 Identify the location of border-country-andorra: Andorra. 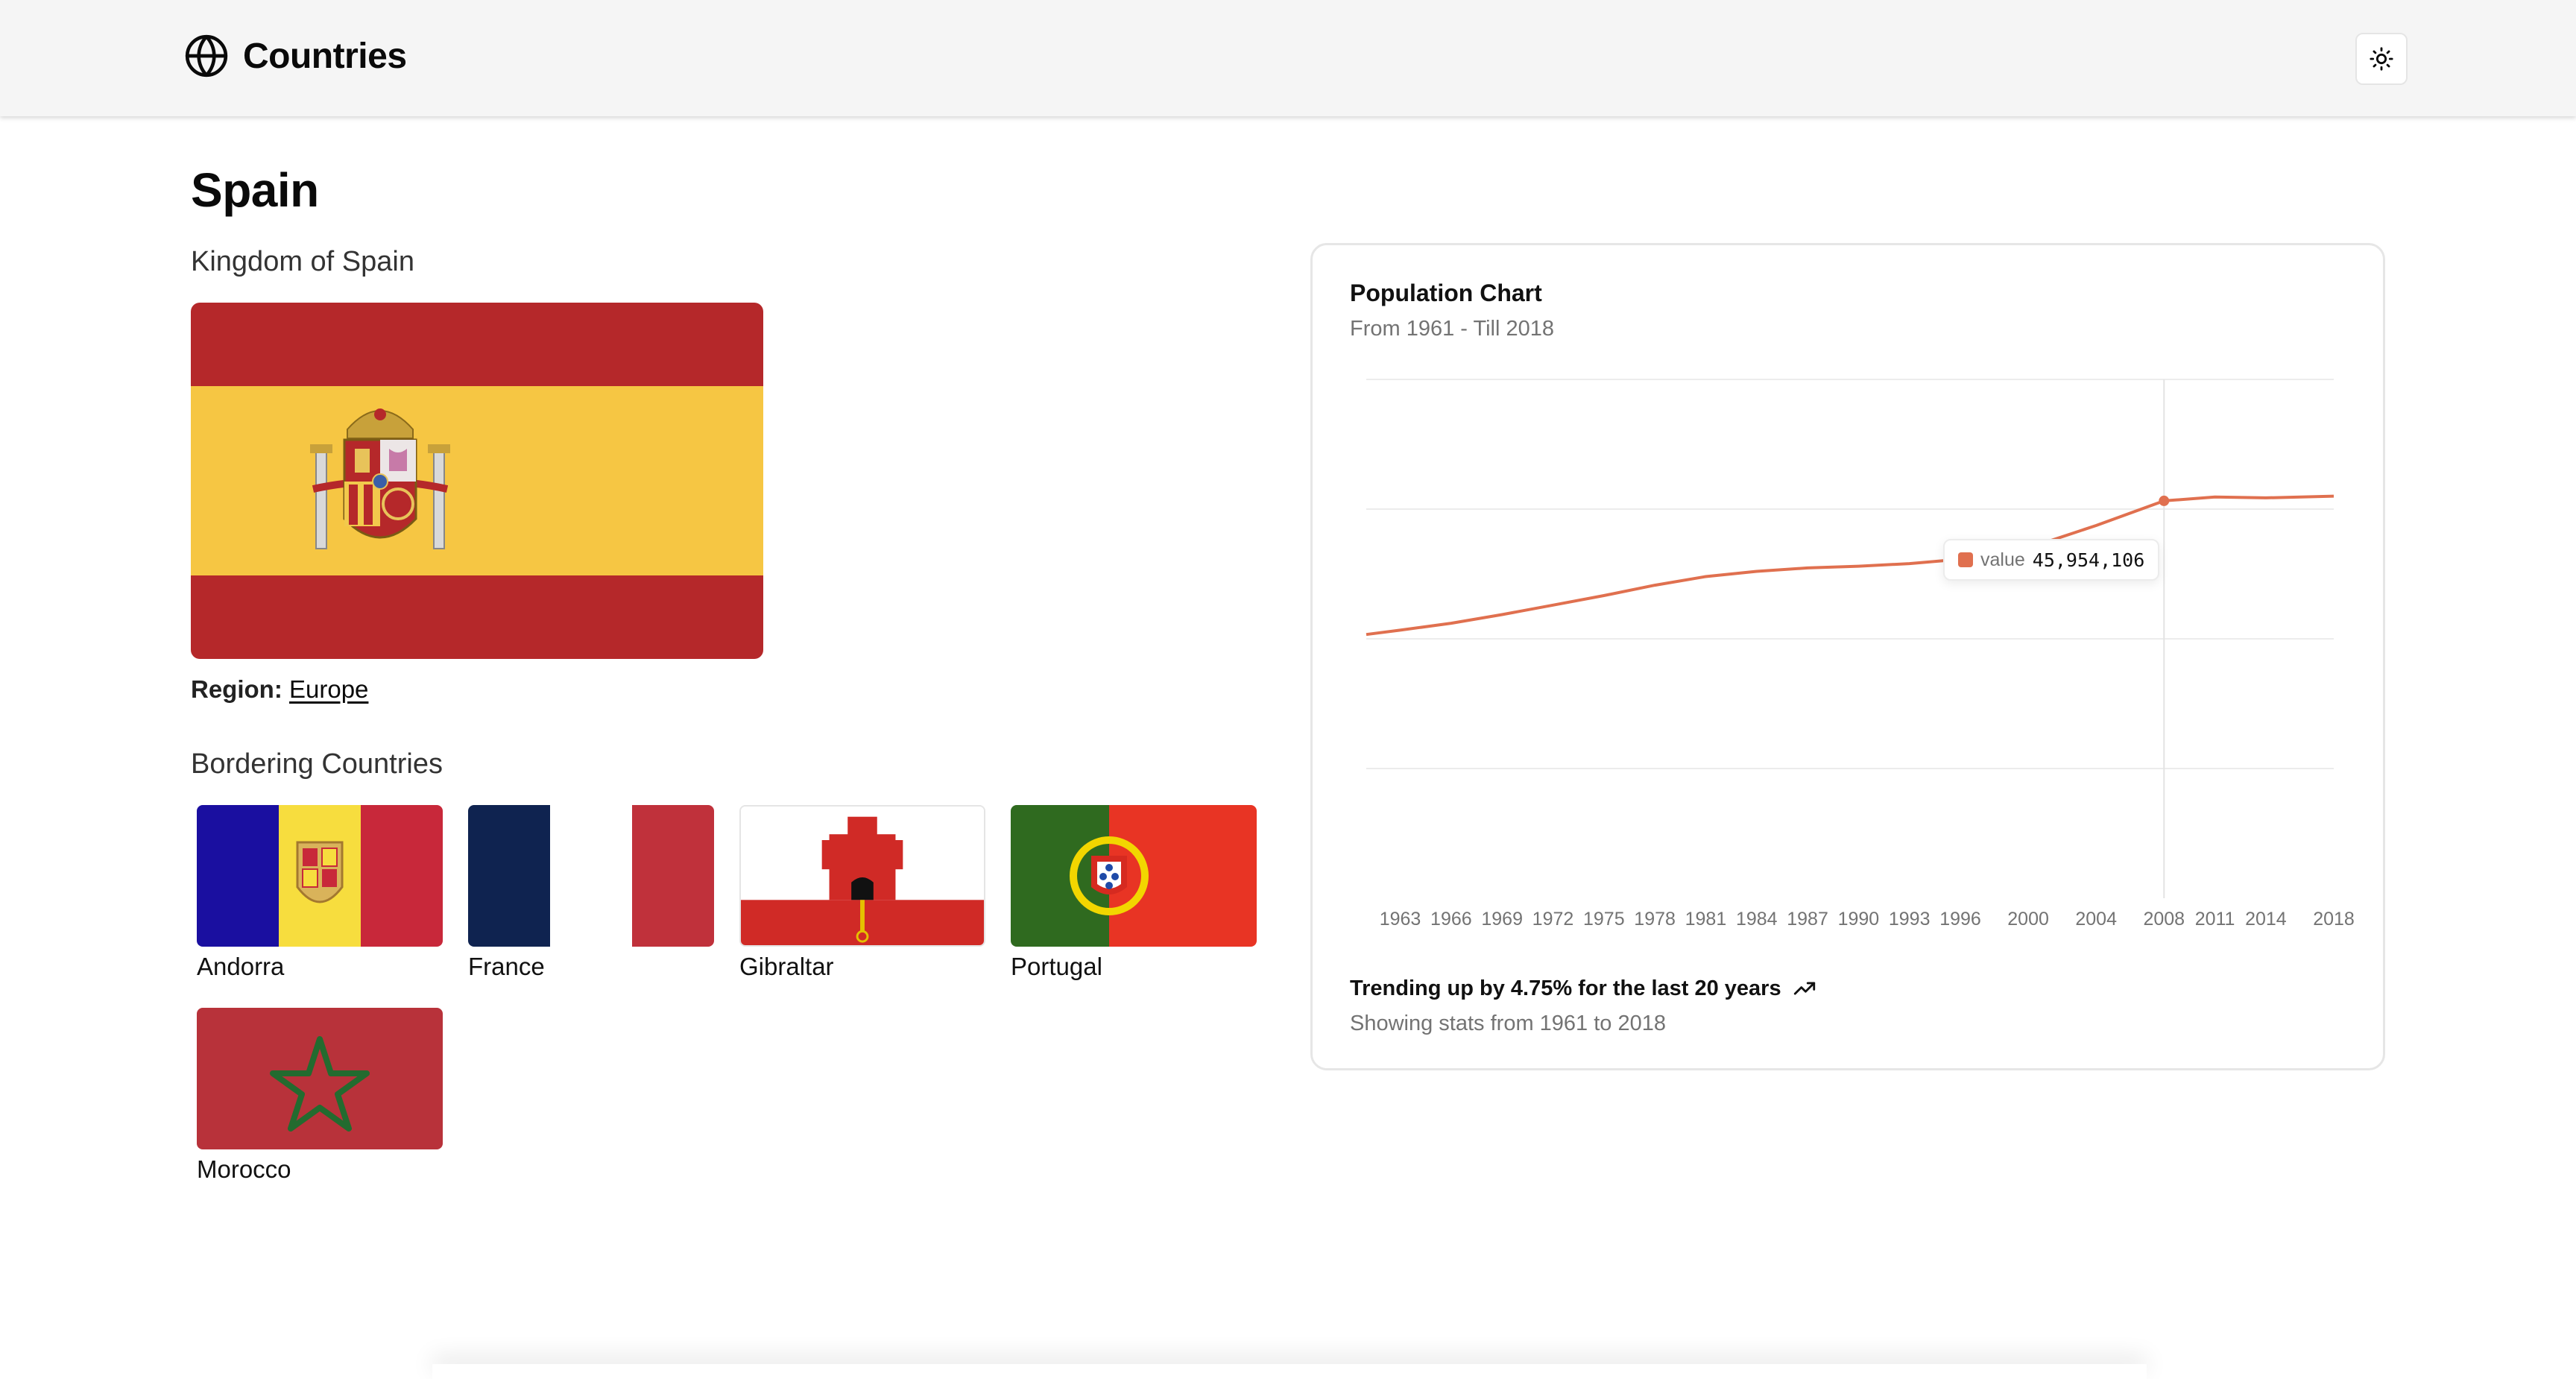
(320, 893).